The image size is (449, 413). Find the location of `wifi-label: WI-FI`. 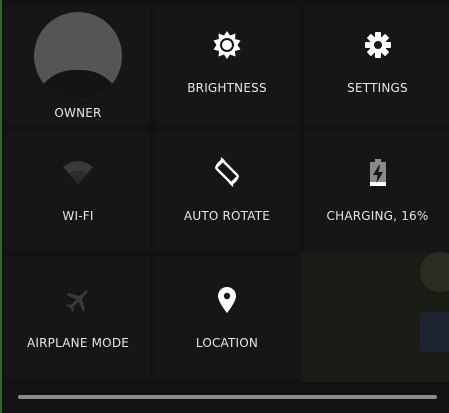

wifi-label: WI-FI is located at coordinates (78, 216).